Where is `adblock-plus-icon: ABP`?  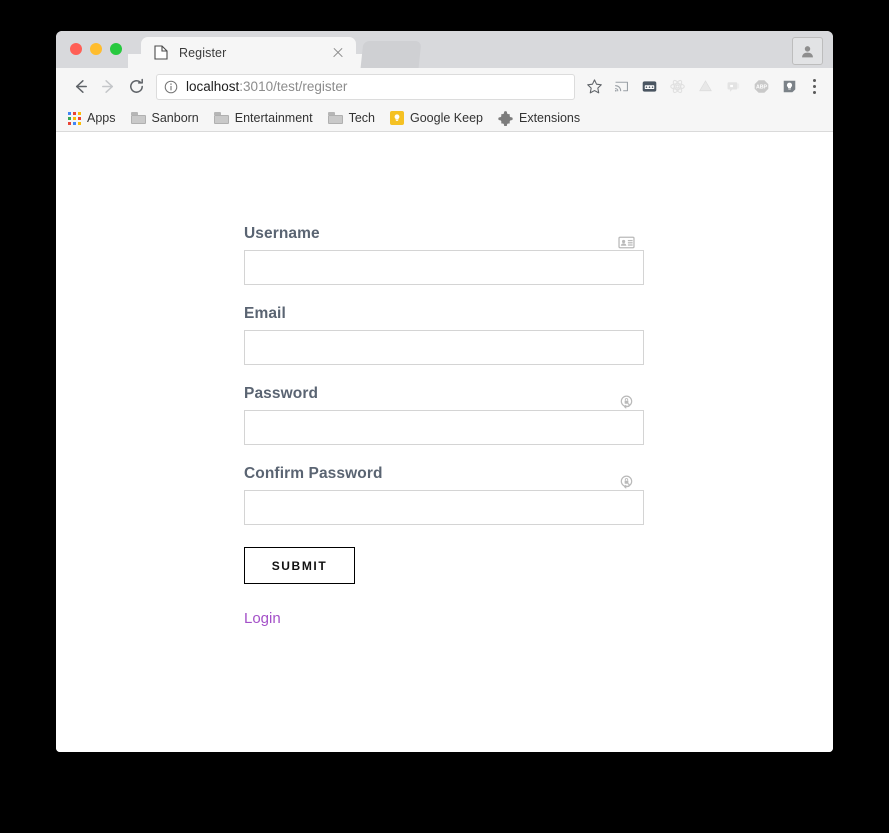 adblock-plus-icon: ABP is located at coordinates (761, 87).